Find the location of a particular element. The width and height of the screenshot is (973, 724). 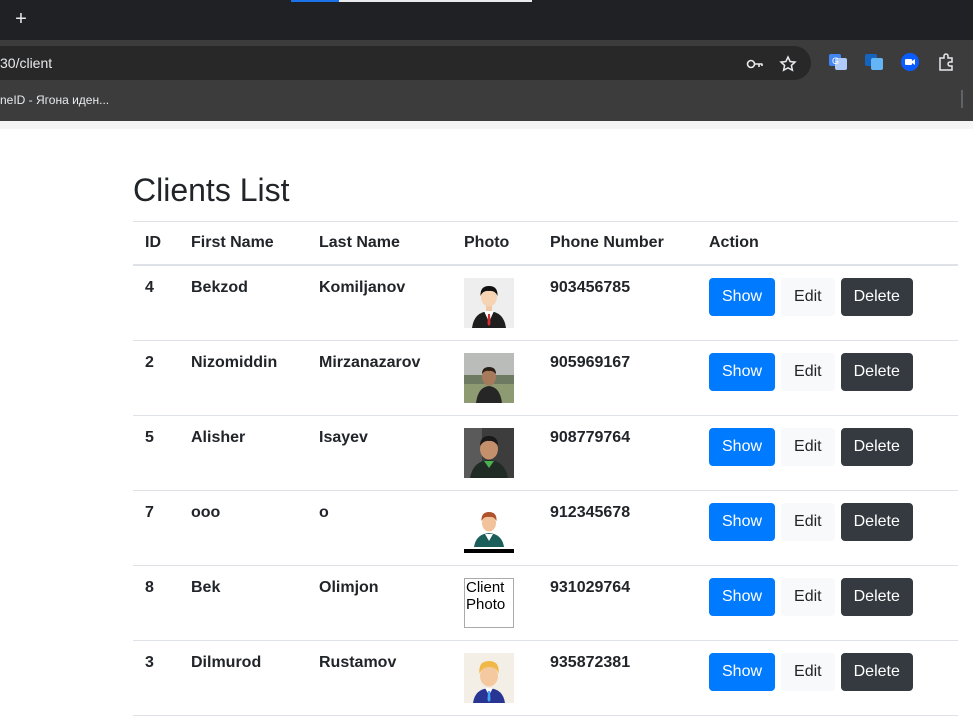

header-id: ID is located at coordinates (156, 243).